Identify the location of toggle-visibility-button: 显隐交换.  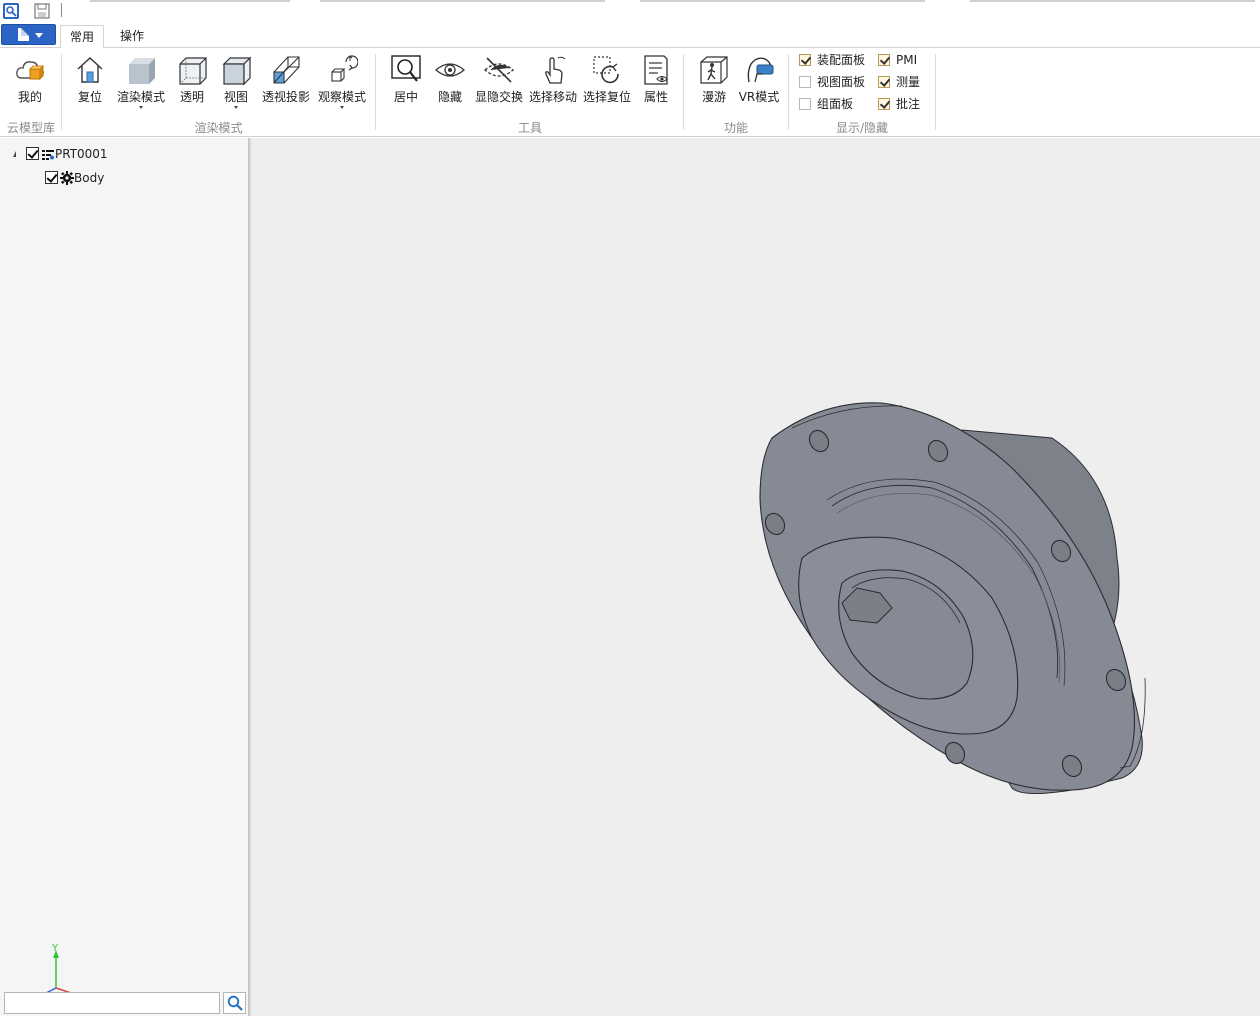
(499, 82).